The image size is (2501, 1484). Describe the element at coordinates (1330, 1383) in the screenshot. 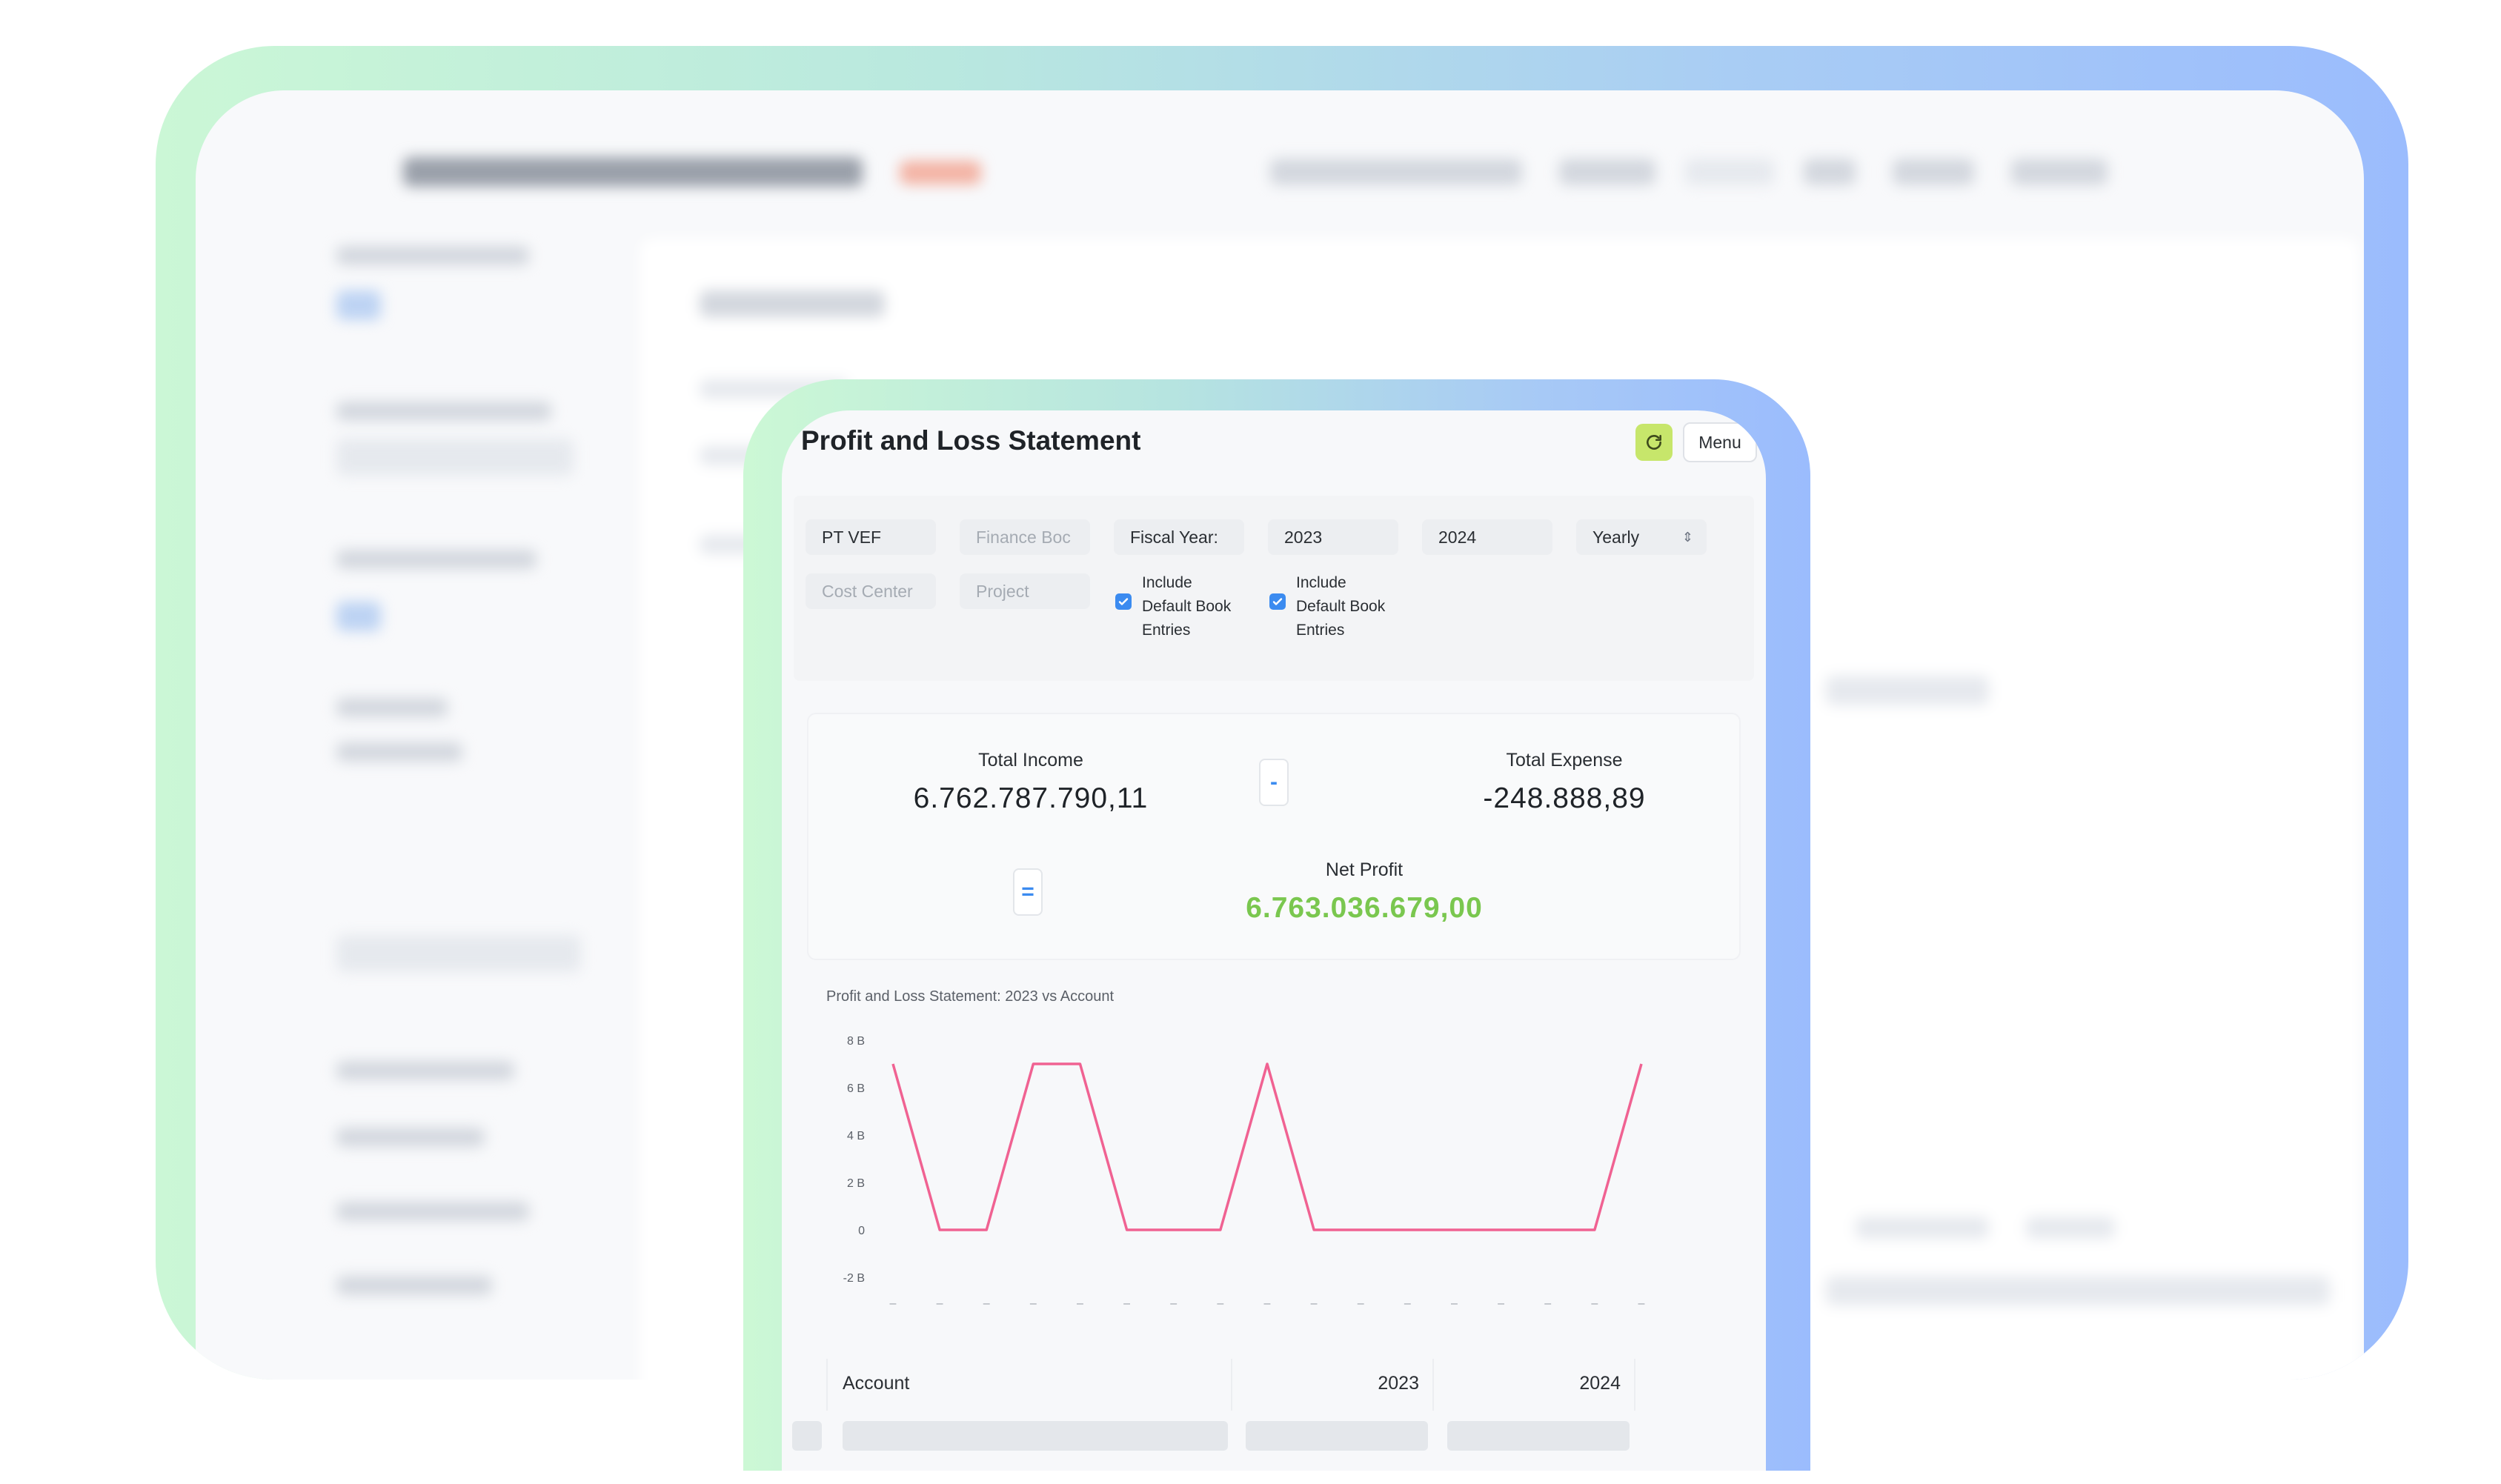

I see `column-header-2023: 2023` at that location.